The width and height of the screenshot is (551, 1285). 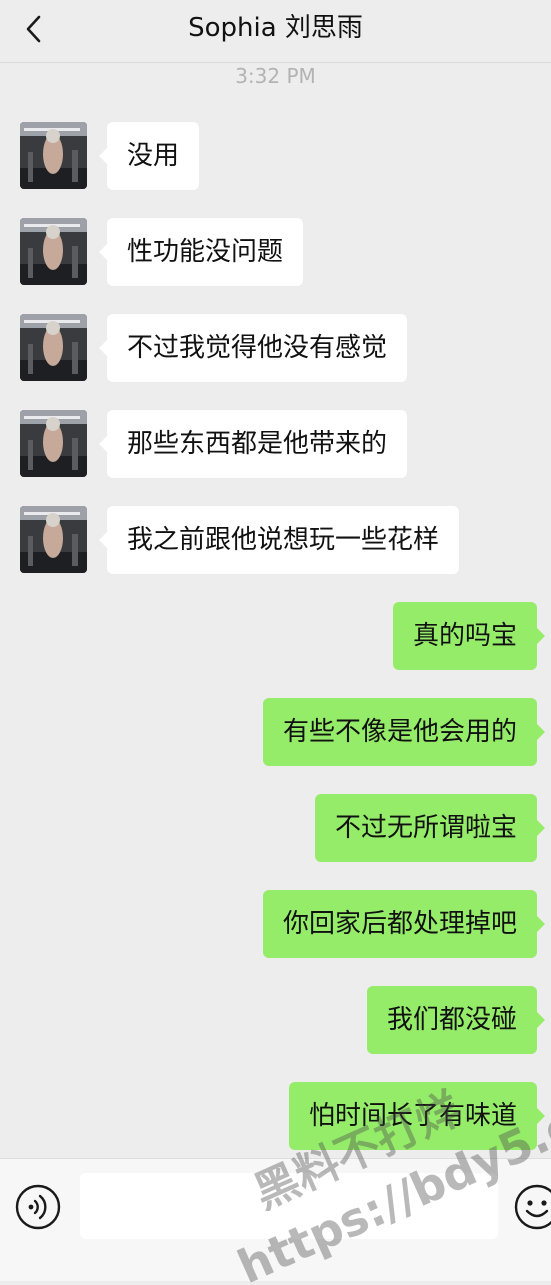 What do you see at coordinates (532, 1207) in the screenshot?
I see `emoji-icon` at bounding box center [532, 1207].